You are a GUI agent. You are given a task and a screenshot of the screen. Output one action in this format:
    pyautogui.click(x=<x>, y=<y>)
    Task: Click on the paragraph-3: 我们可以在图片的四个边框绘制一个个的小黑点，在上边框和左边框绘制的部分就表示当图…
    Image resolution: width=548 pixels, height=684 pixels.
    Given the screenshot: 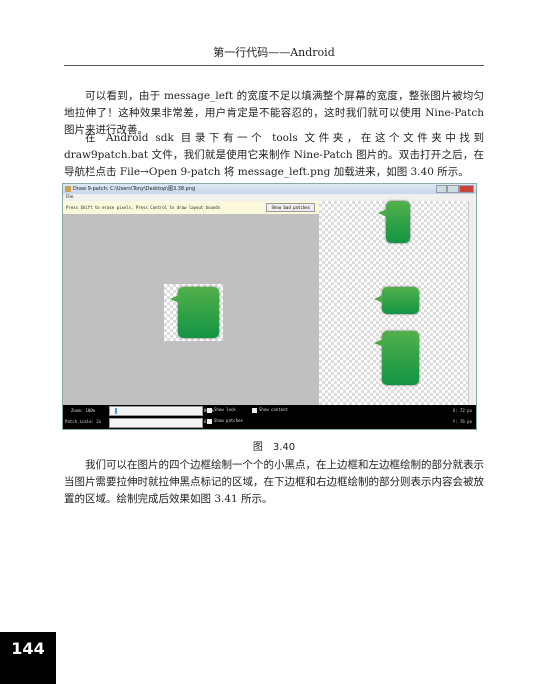 What is the action you would take?
    pyautogui.click(x=274, y=482)
    